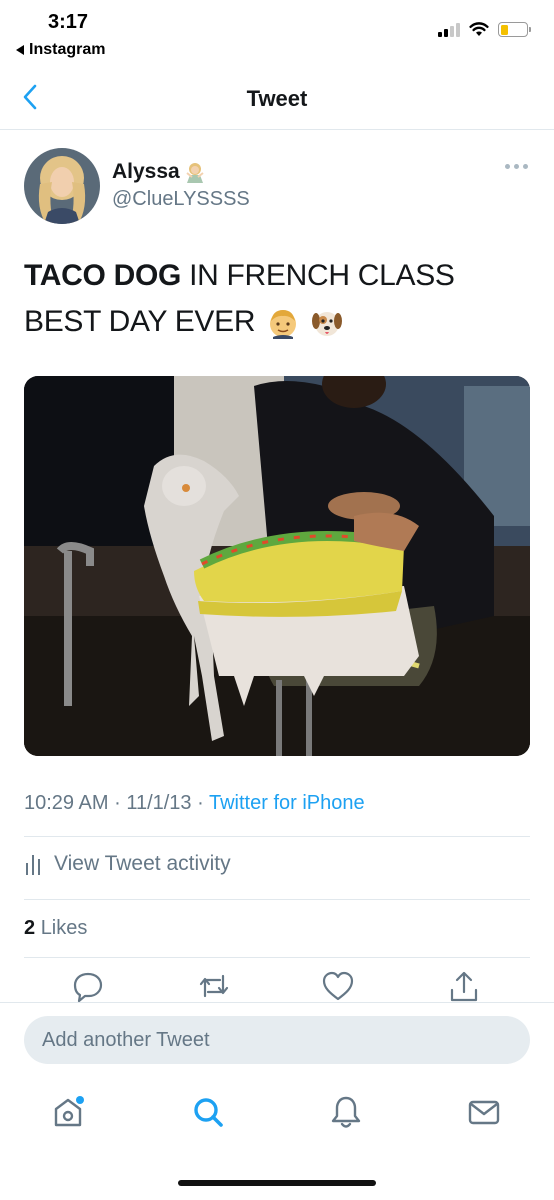 This screenshot has width=554, height=1200. What do you see at coordinates (283, 325) in the screenshot?
I see `man-face-emoji` at bounding box center [283, 325].